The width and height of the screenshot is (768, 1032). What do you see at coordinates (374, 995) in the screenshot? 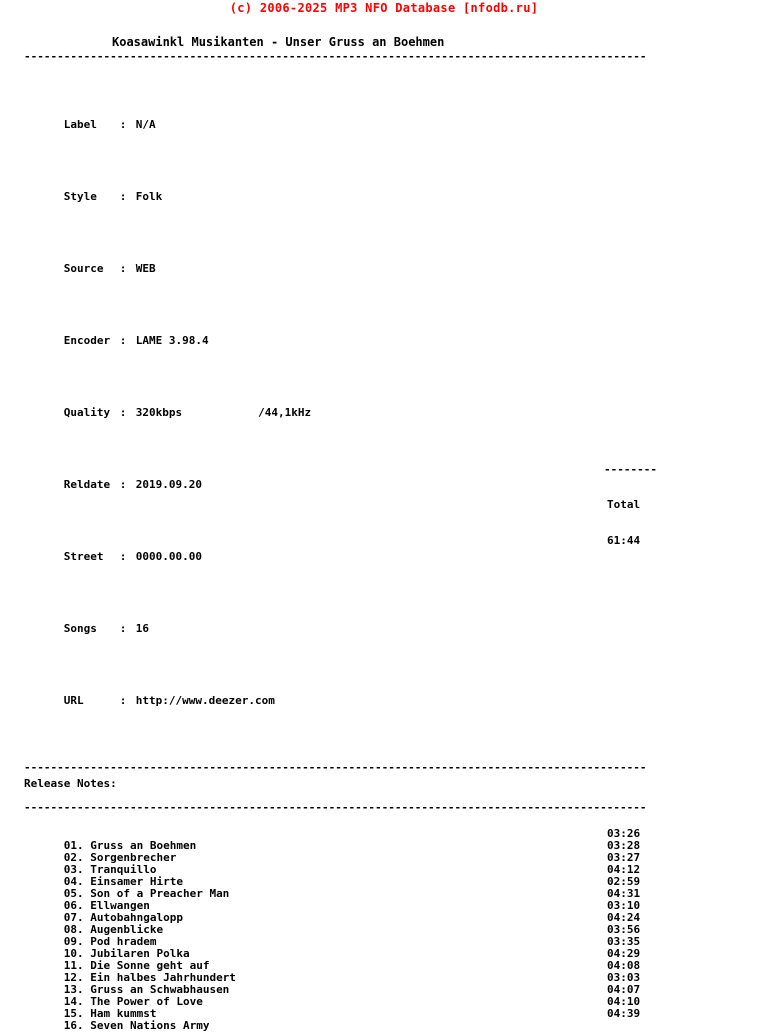
I see `track-row: 14. The Power of Love 04:07` at bounding box center [374, 995].